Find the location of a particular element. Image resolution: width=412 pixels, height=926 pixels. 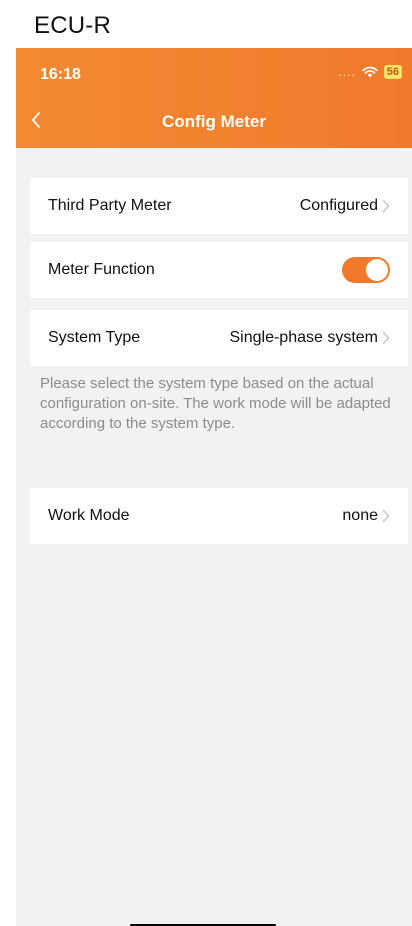

app-caption: ECU-R is located at coordinates (72, 25).